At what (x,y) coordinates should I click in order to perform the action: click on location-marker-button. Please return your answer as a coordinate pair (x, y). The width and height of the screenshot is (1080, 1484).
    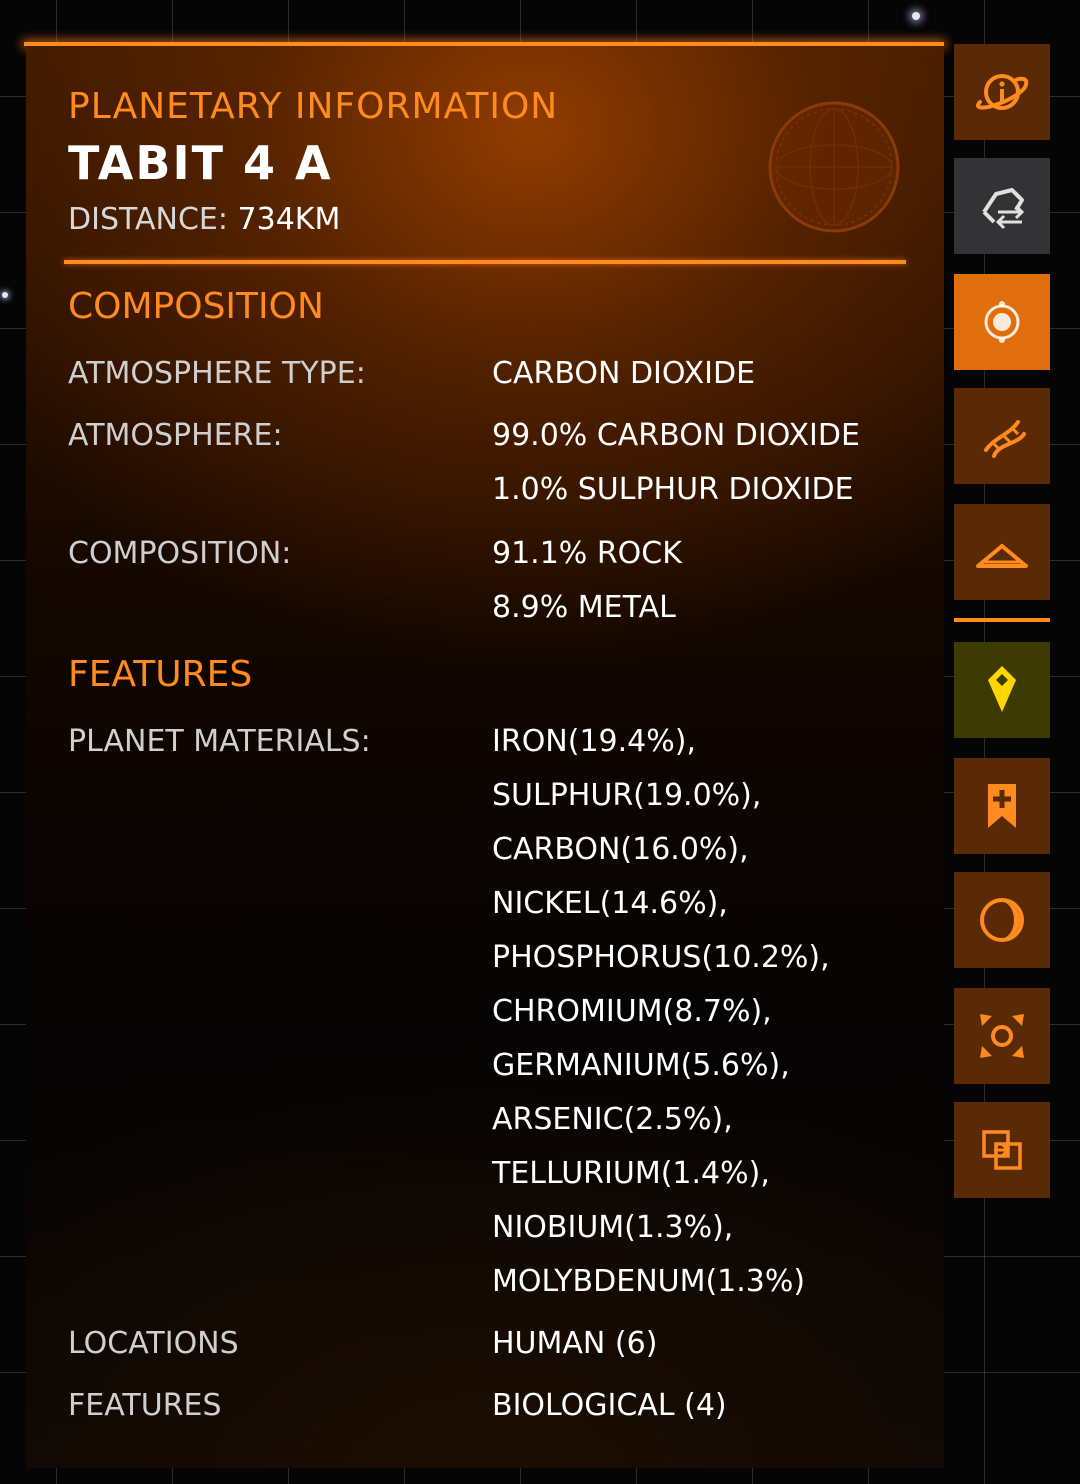
    Looking at the image, I should click on (1002, 690).